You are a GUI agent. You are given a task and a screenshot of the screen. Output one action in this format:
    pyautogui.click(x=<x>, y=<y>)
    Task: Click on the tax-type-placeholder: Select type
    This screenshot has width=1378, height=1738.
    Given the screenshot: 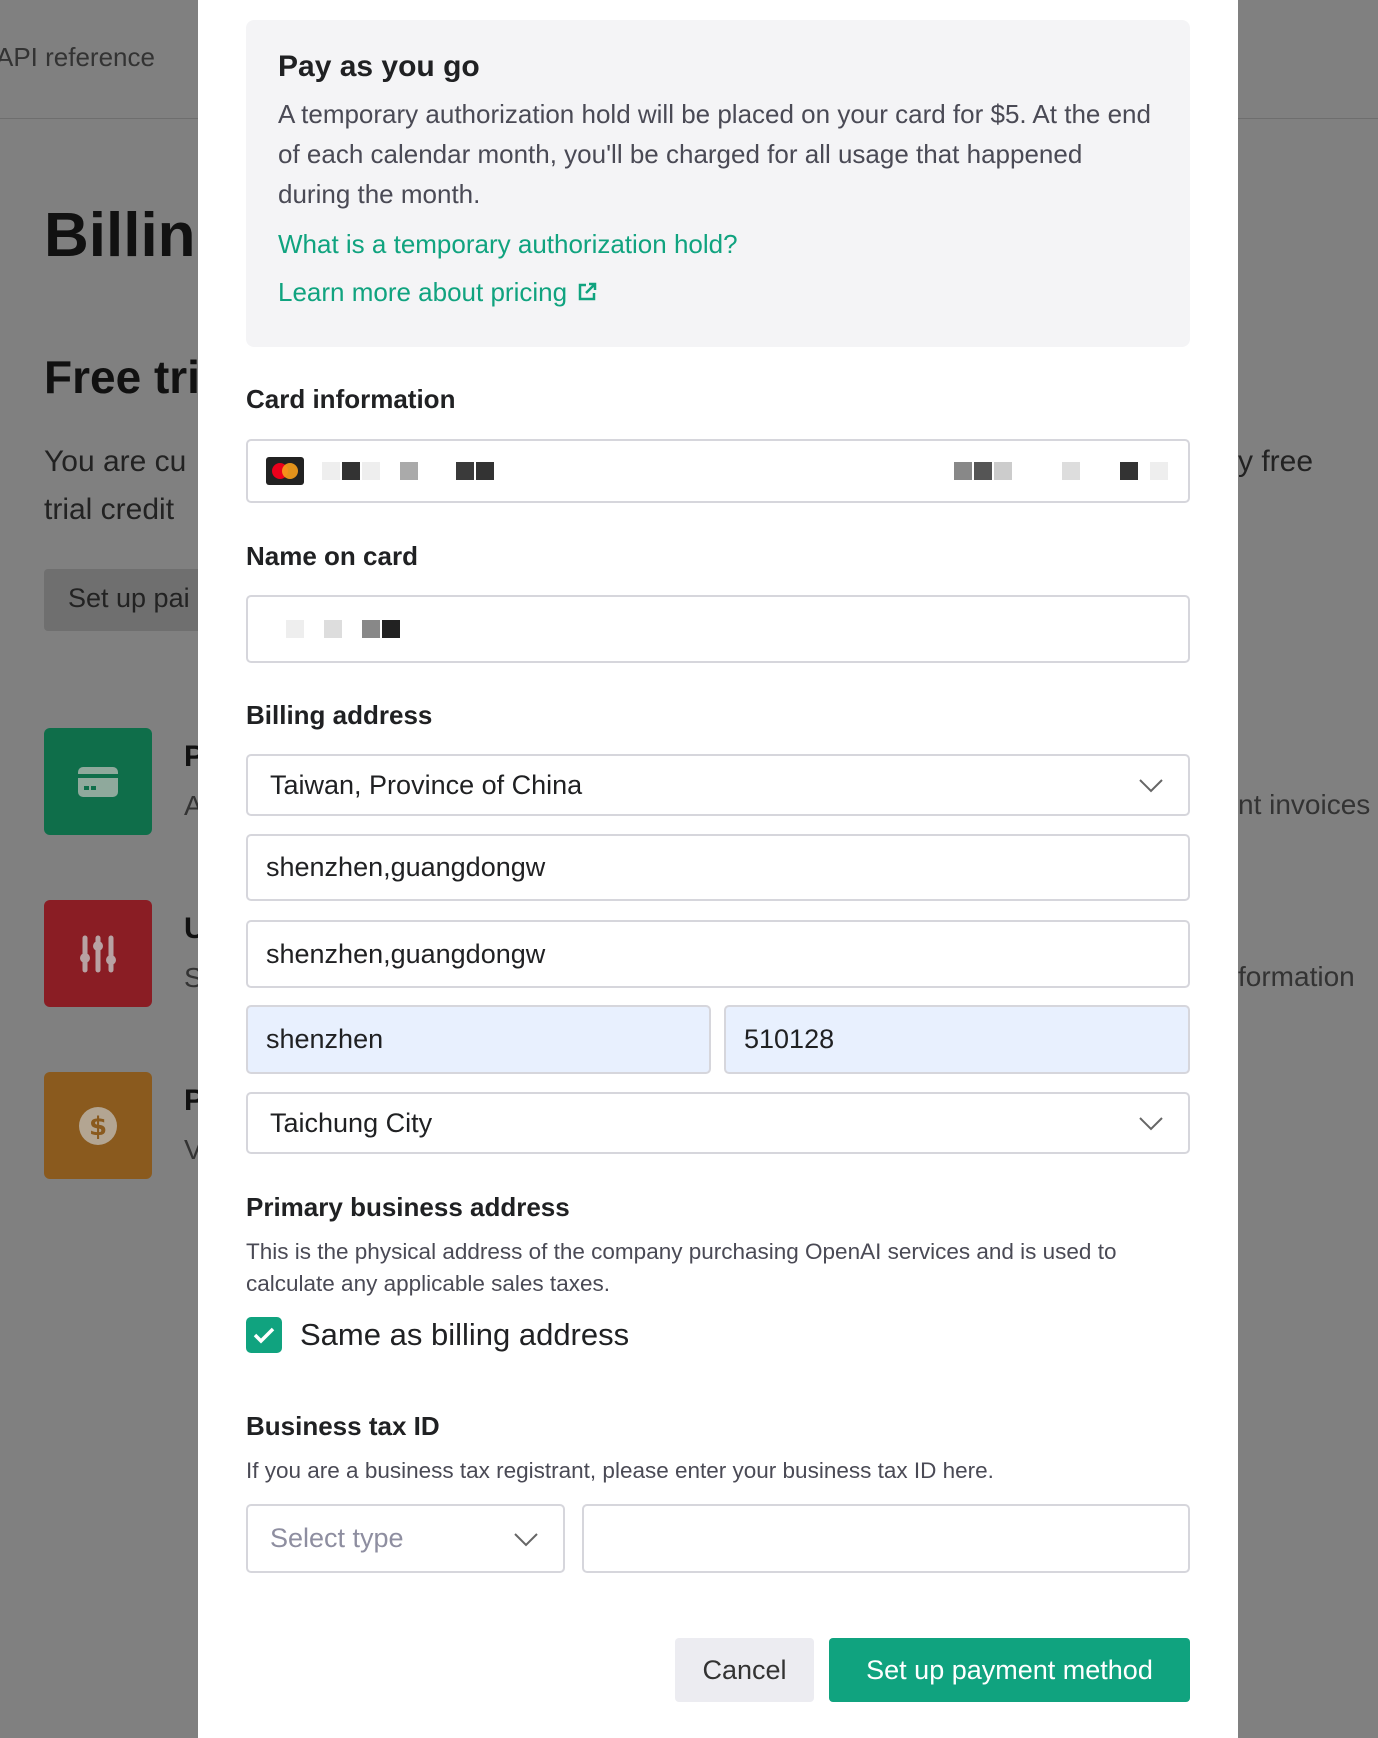 What is the action you would take?
    pyautogui.click(x=337, y=1538)
    